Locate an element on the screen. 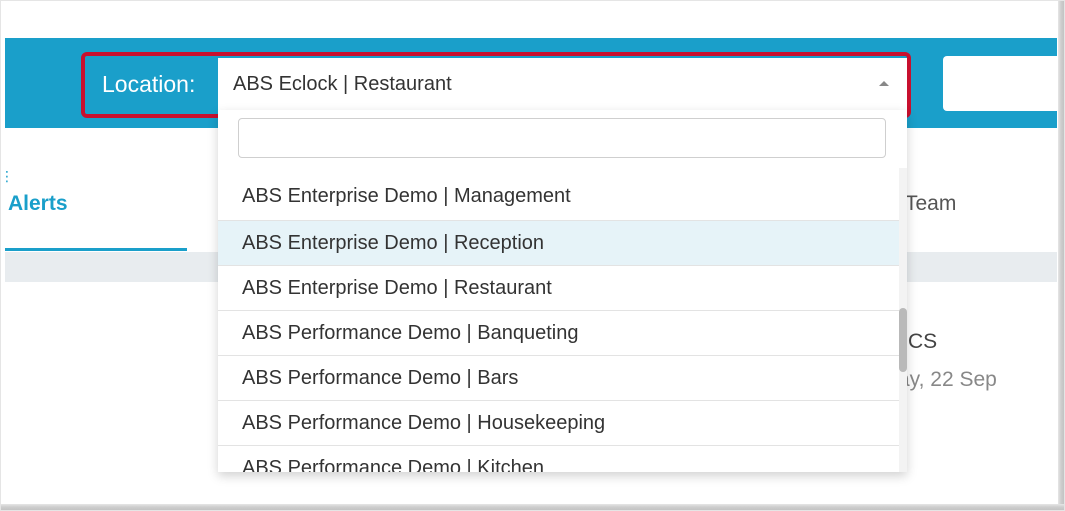 Image resolution: width=1065 pixels, height=511 pixels. dropdown-search-input is located at coordinates (562, 138).